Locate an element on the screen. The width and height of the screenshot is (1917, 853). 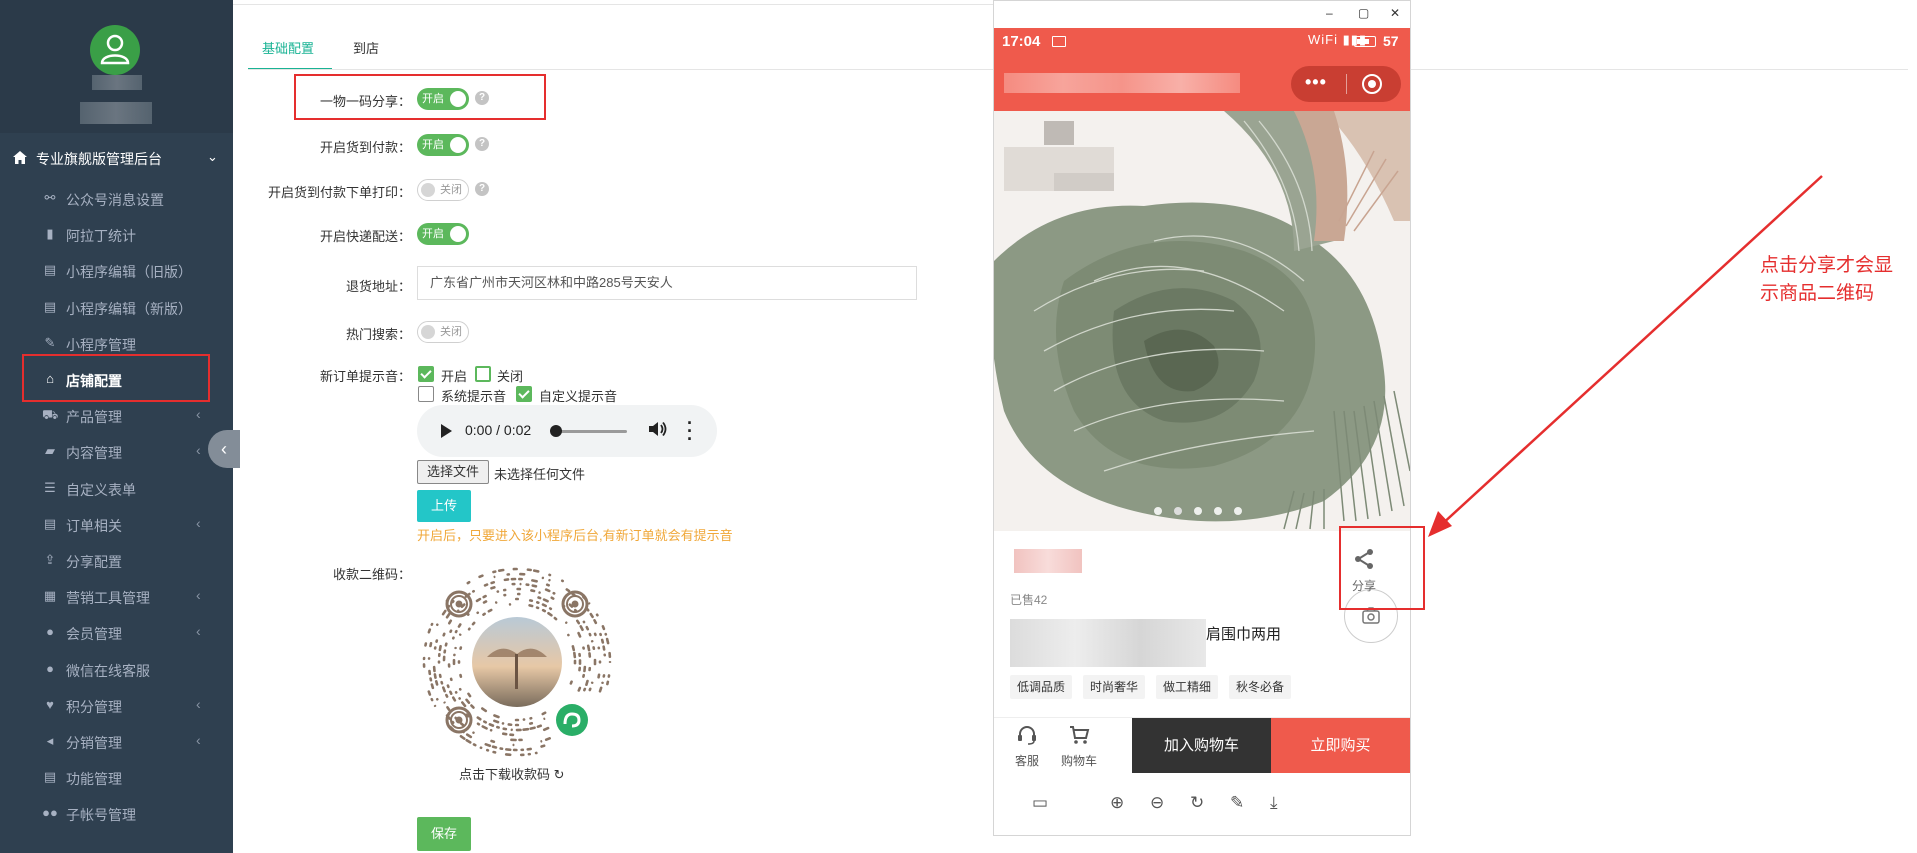
miniapp-navbar: ••• is located at coordinates (1202, 83).